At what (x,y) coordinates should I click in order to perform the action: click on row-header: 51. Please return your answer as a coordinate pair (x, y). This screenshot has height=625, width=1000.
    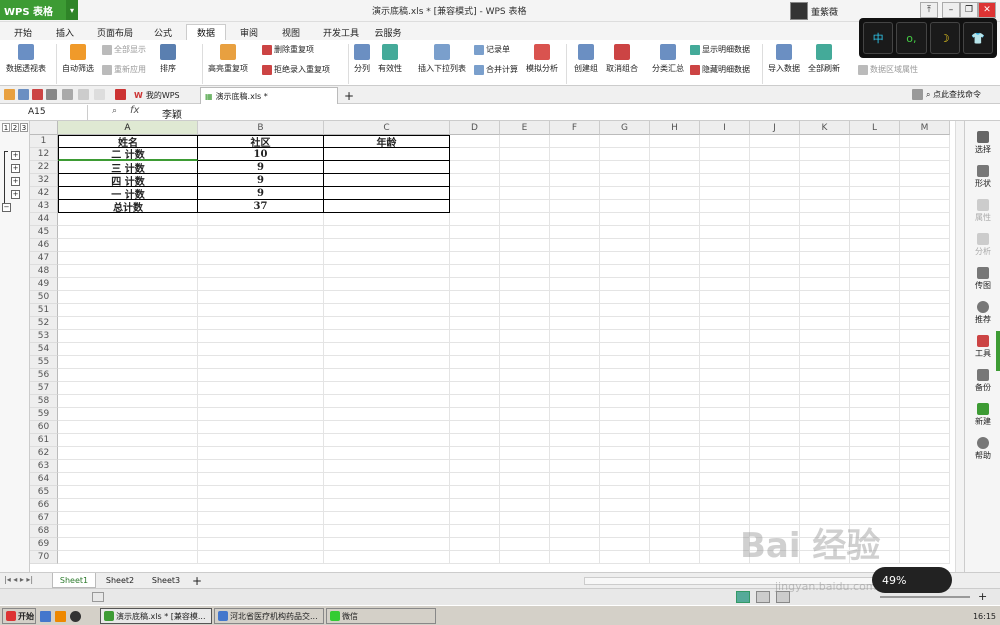
    Looking at the image, I should click on (44, 310).